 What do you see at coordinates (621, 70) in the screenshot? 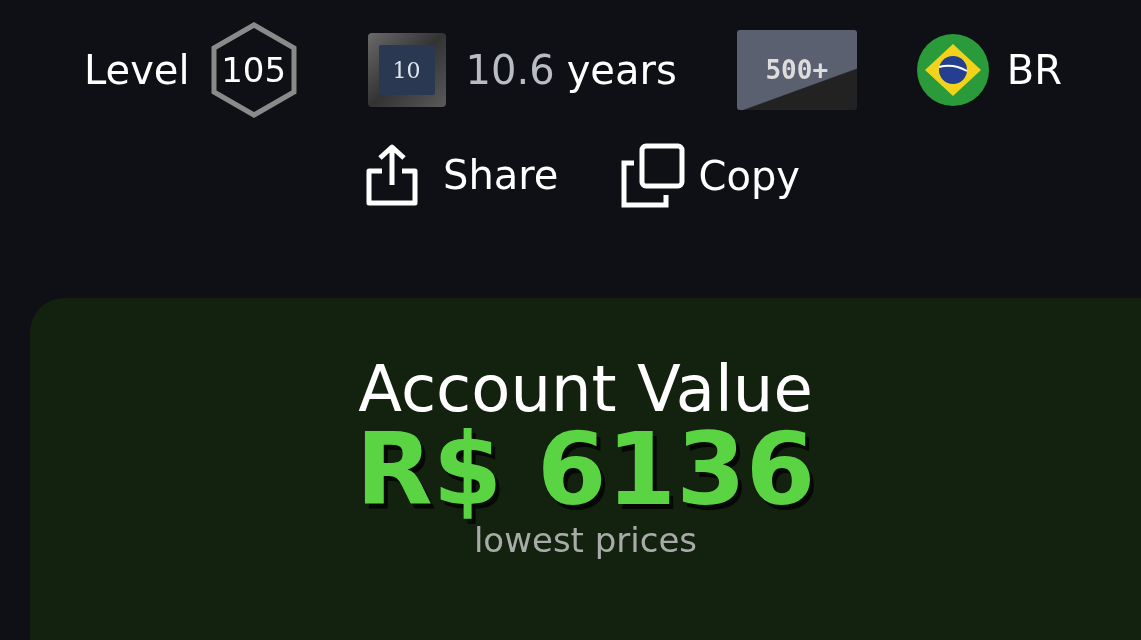
I see `years-unit: years` at bounding box center [621, 70].